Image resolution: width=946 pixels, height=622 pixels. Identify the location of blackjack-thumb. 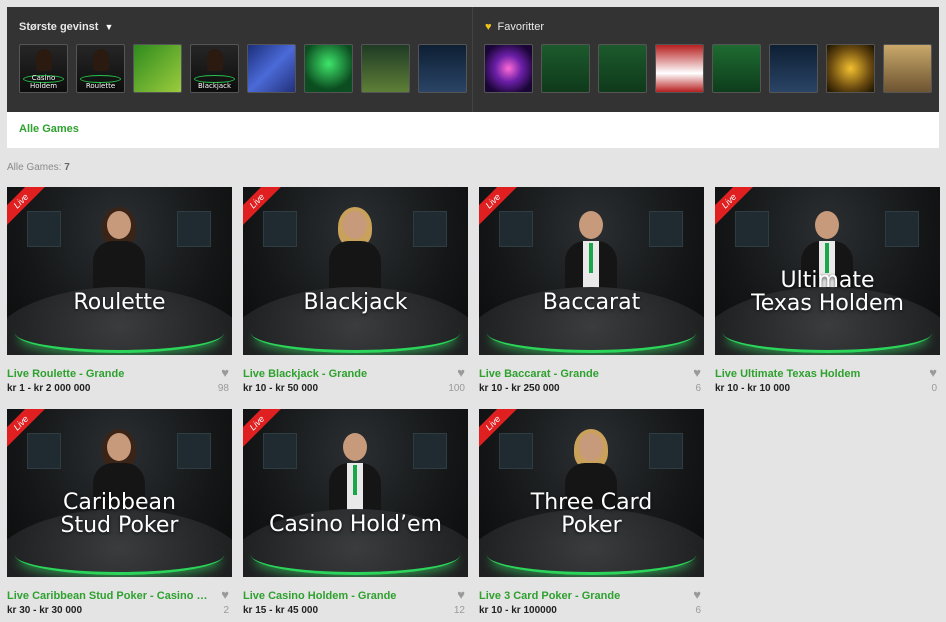
(736, 68).